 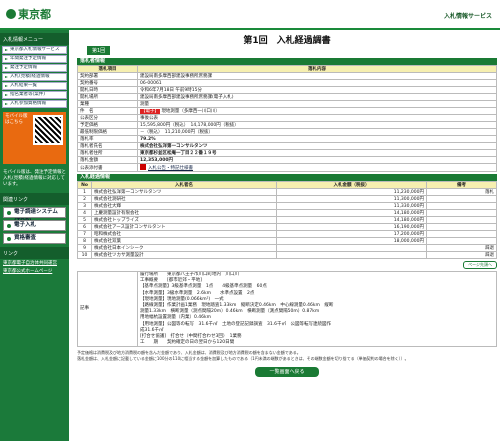 I want to click on winner-value-text: 79.2%, so click(x=148, y=139).